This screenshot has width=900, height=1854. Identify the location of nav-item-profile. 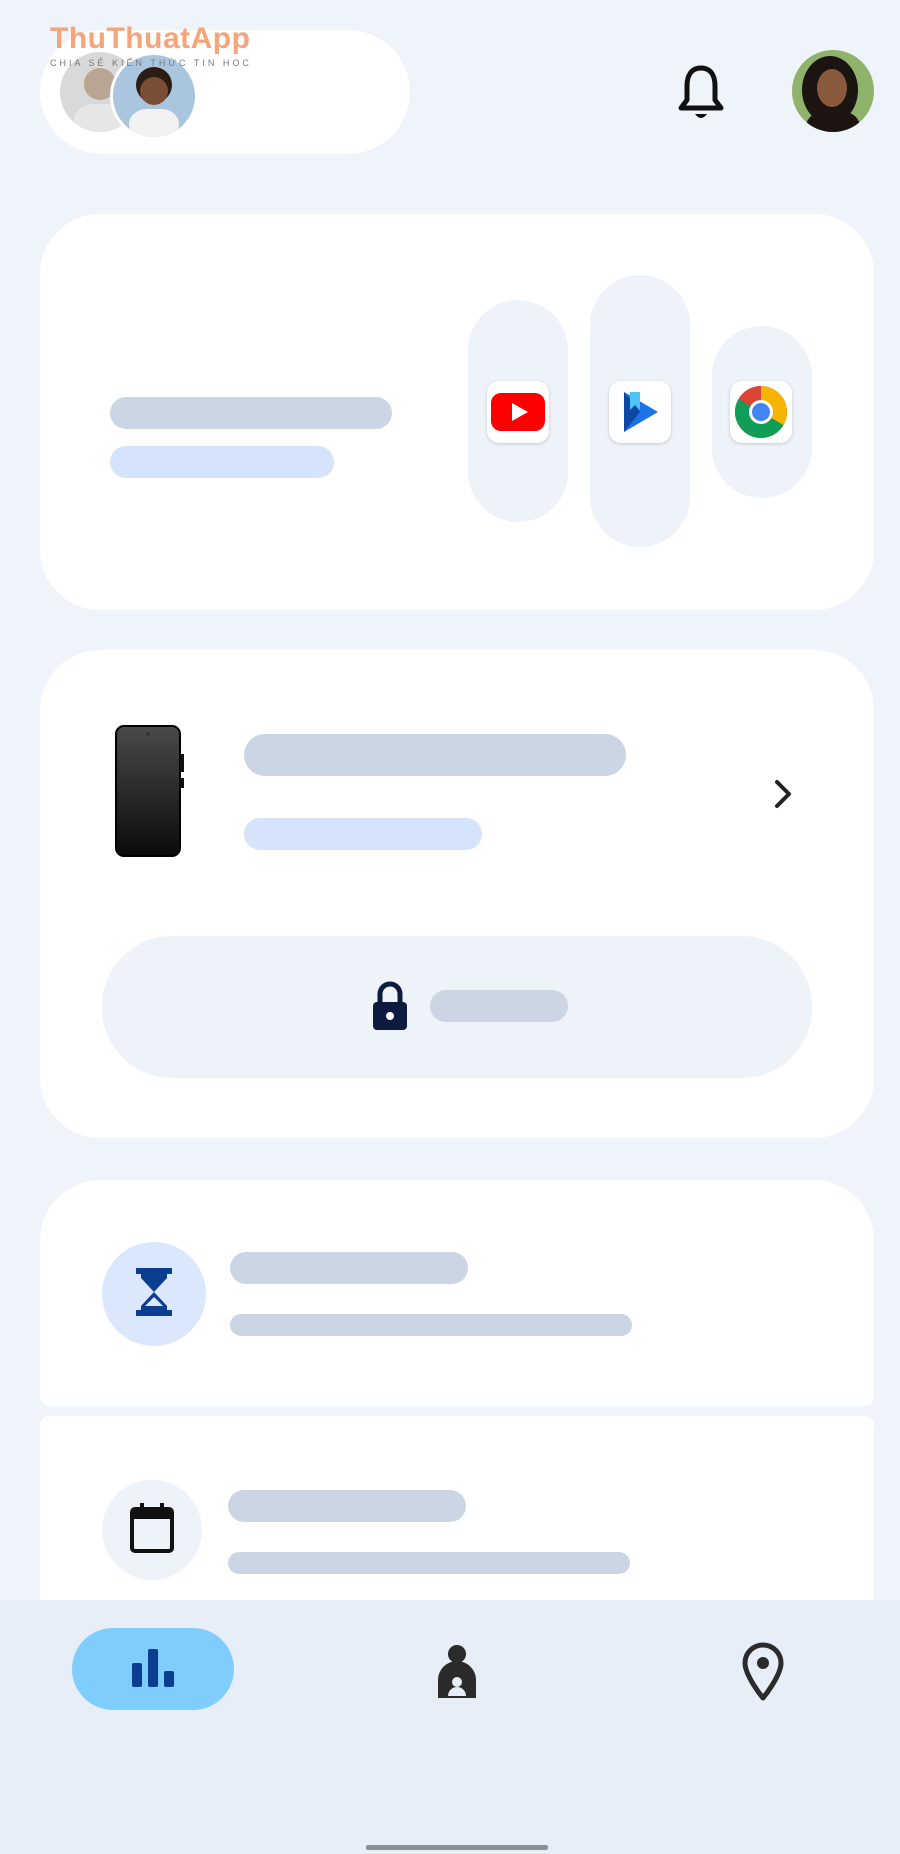
(457, 1671).